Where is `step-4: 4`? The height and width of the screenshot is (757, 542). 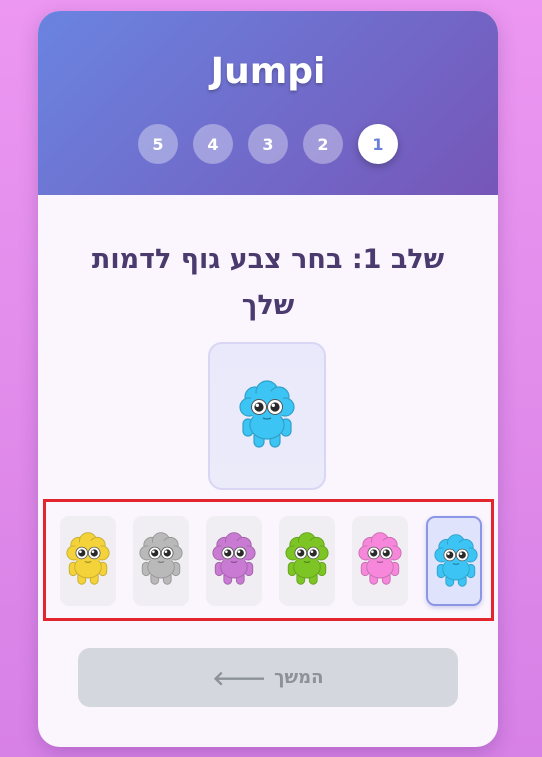
step-4: 4 is located at coordinates (213, 144).